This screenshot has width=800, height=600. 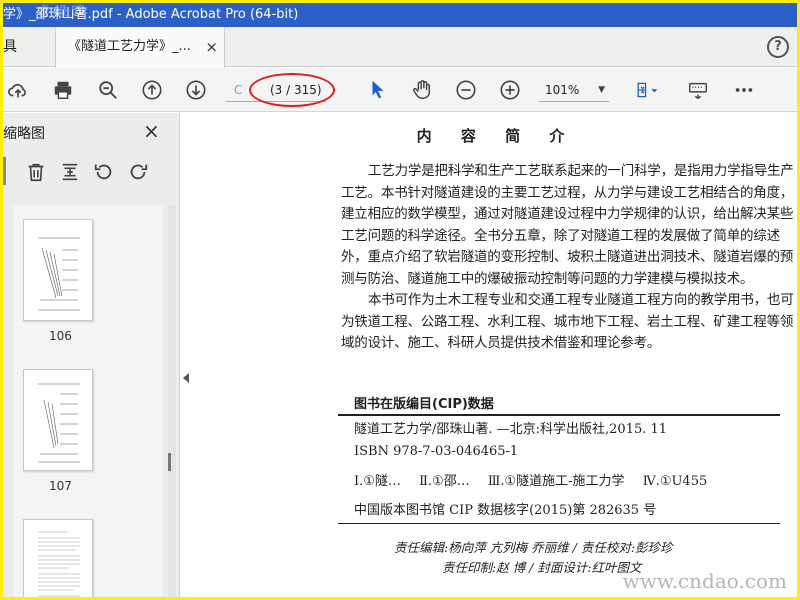 What do you see at coordinates (61, 12) in the screenshot?
I see `top-watermark: 睿 禄 网` at bounding box center [61, 12].